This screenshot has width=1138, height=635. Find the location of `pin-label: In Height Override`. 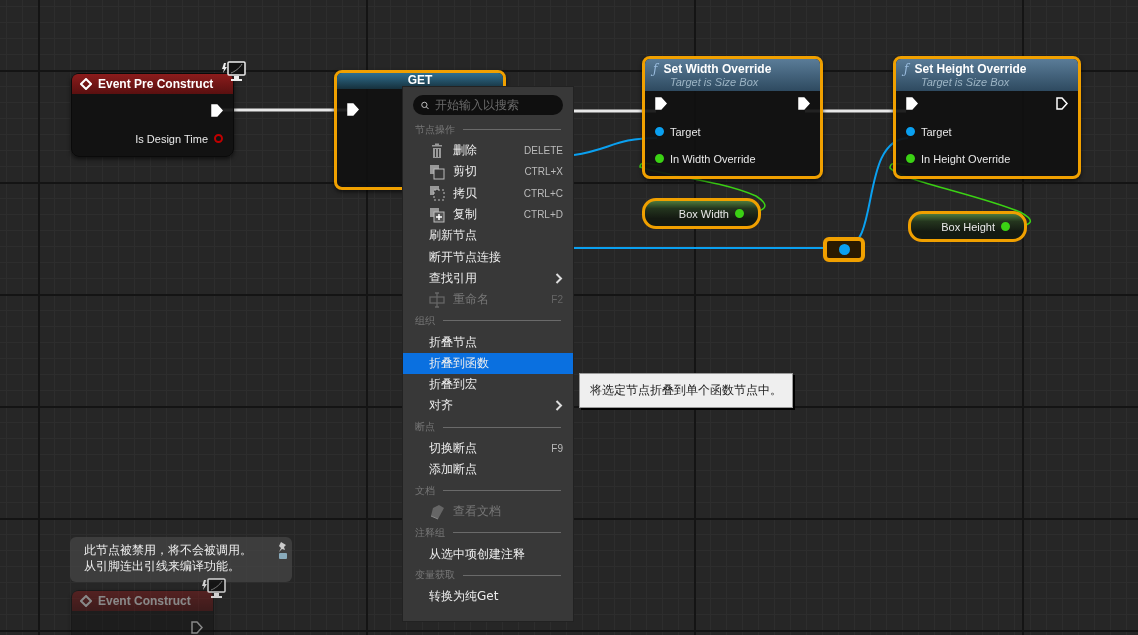

pin-label: In Height Override is located at coordinates (966, 158).